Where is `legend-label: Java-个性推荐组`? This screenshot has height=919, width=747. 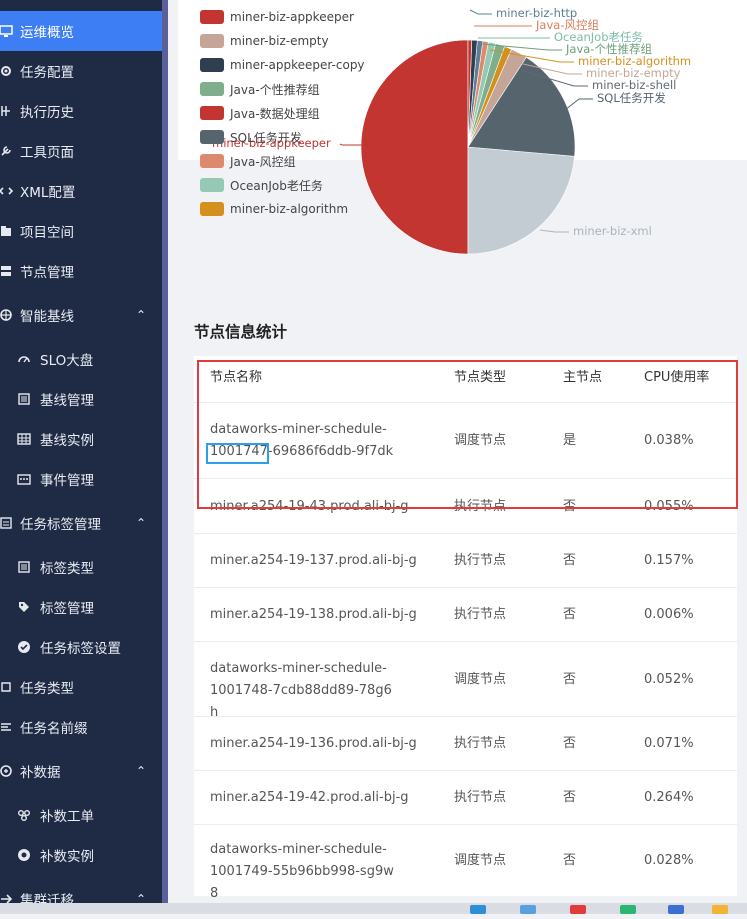 legend-label: Java-个性推荐组 is located at coordinates (275, 89).